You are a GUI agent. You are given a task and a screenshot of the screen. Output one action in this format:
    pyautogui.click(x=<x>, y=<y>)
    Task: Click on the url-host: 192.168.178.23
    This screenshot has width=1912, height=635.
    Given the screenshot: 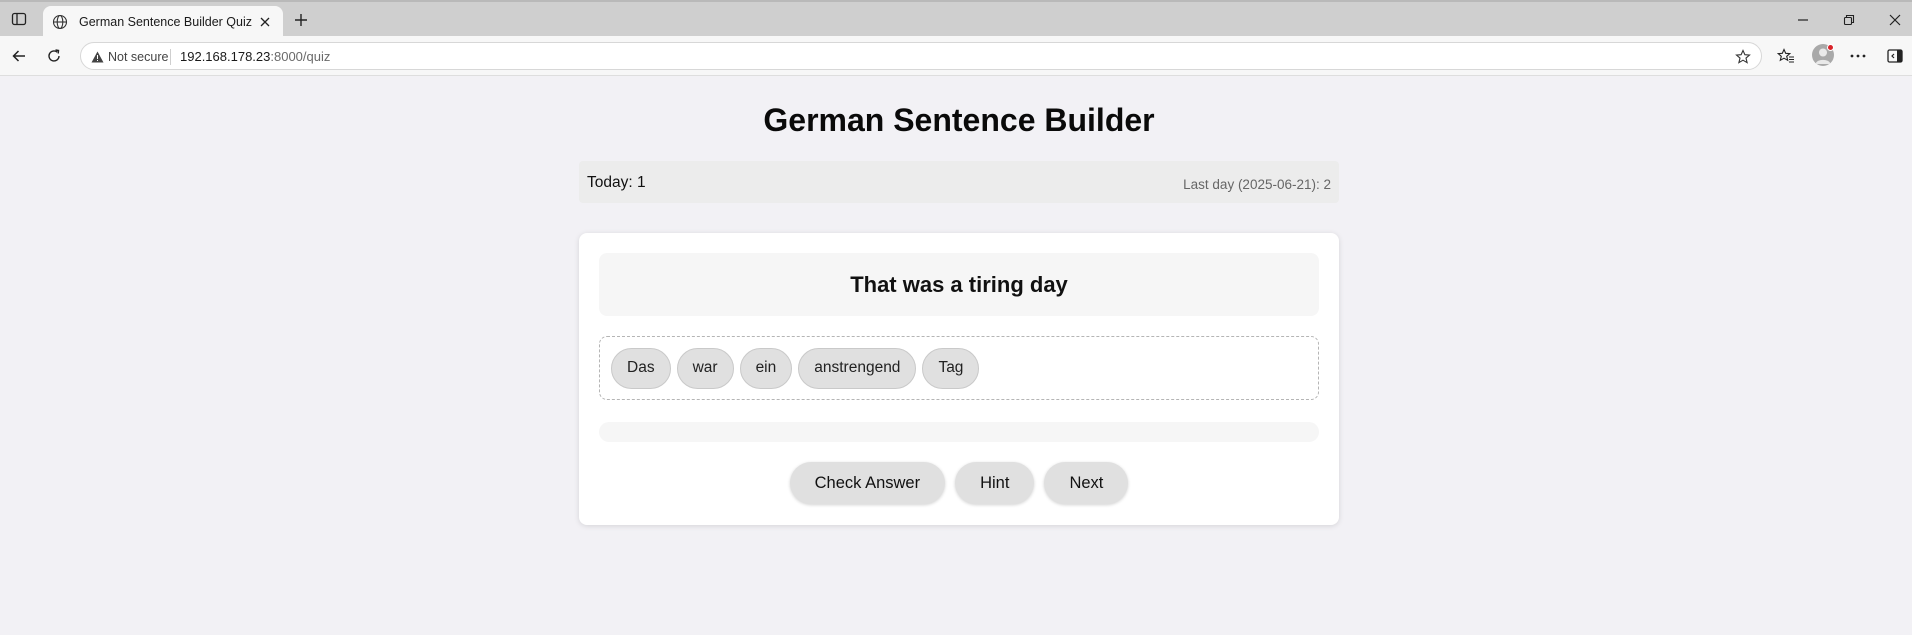 What is the action you would take?
    pyautogui.click(x=225, y=56)
    